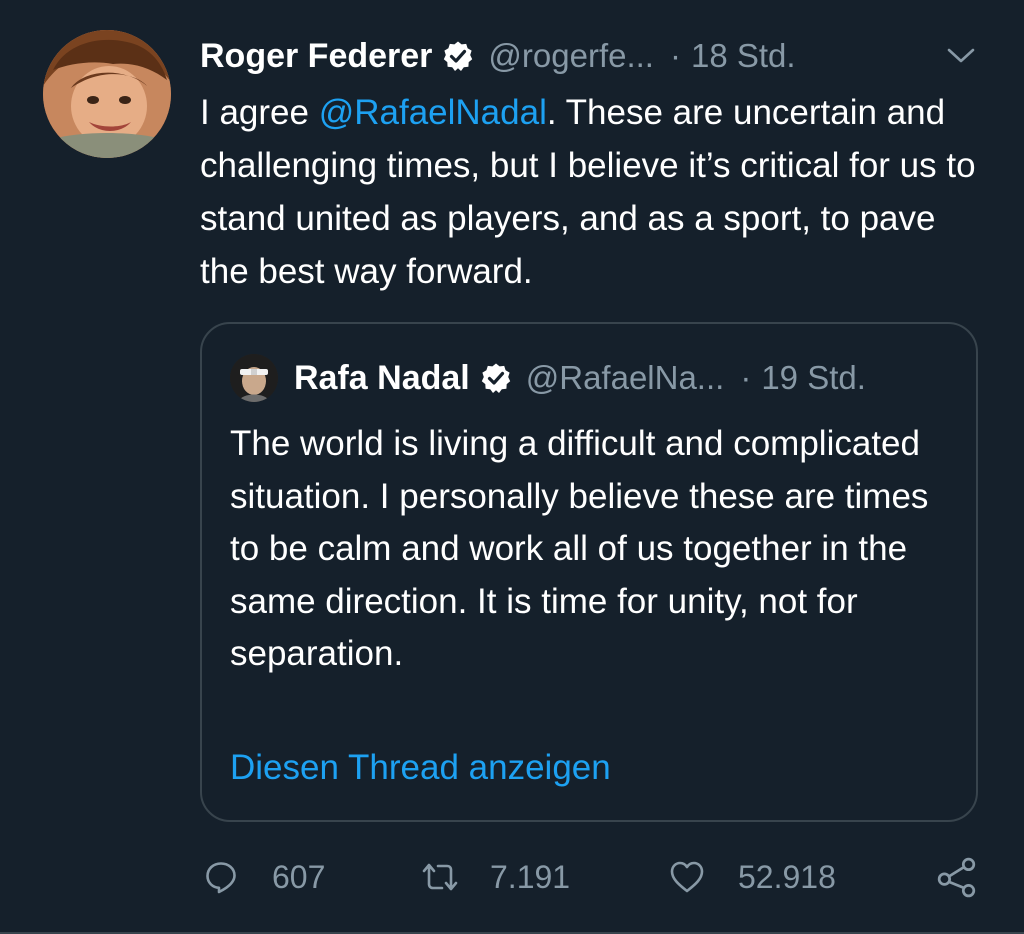 Image resolution: width=1024 pixels, height=934 pixels. What do you see at coordinates (382, 378) in the screenshot?
I see `quoted-author-name: Rafa Nadal` at bounding box center [382, 378].